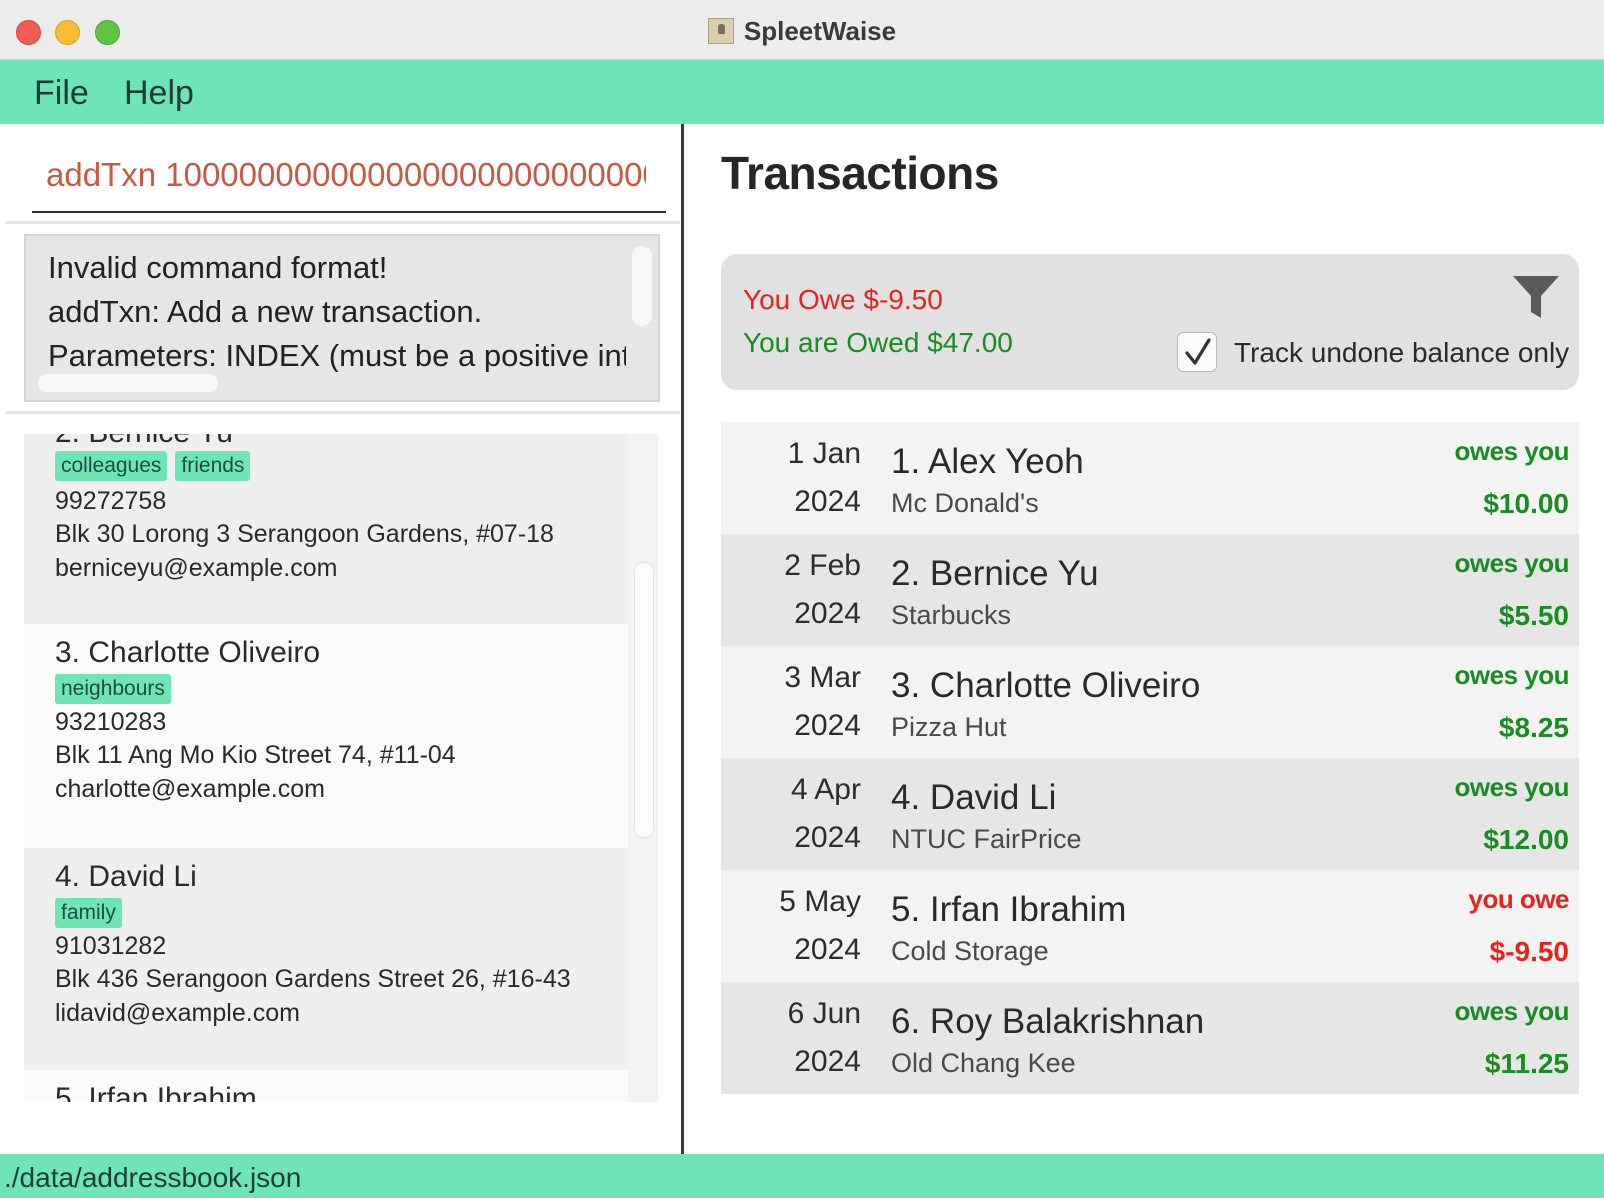  Describe the element at coordinates (111, 722) in the screenshot. I see `person-phone: 93210283` at that location.